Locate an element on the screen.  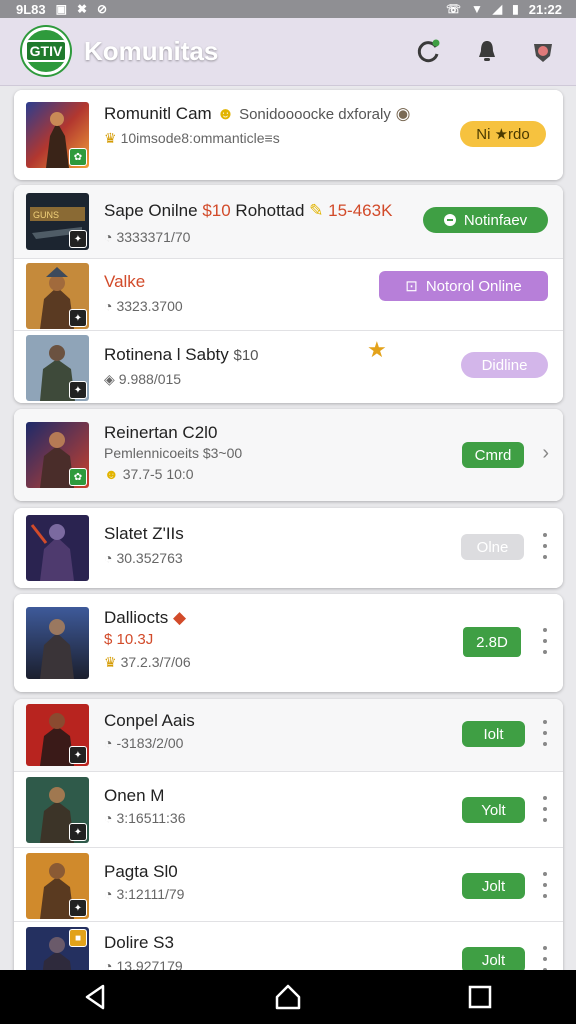
home-icon is located at coordinates (288, 997).